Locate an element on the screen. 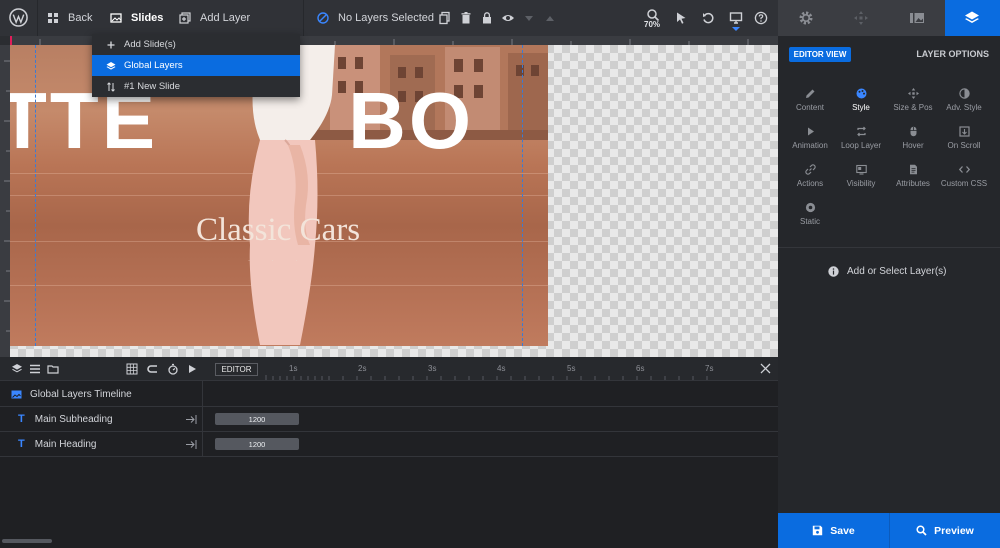  horizontal-scrollbar is located at coordinates (27, 541).